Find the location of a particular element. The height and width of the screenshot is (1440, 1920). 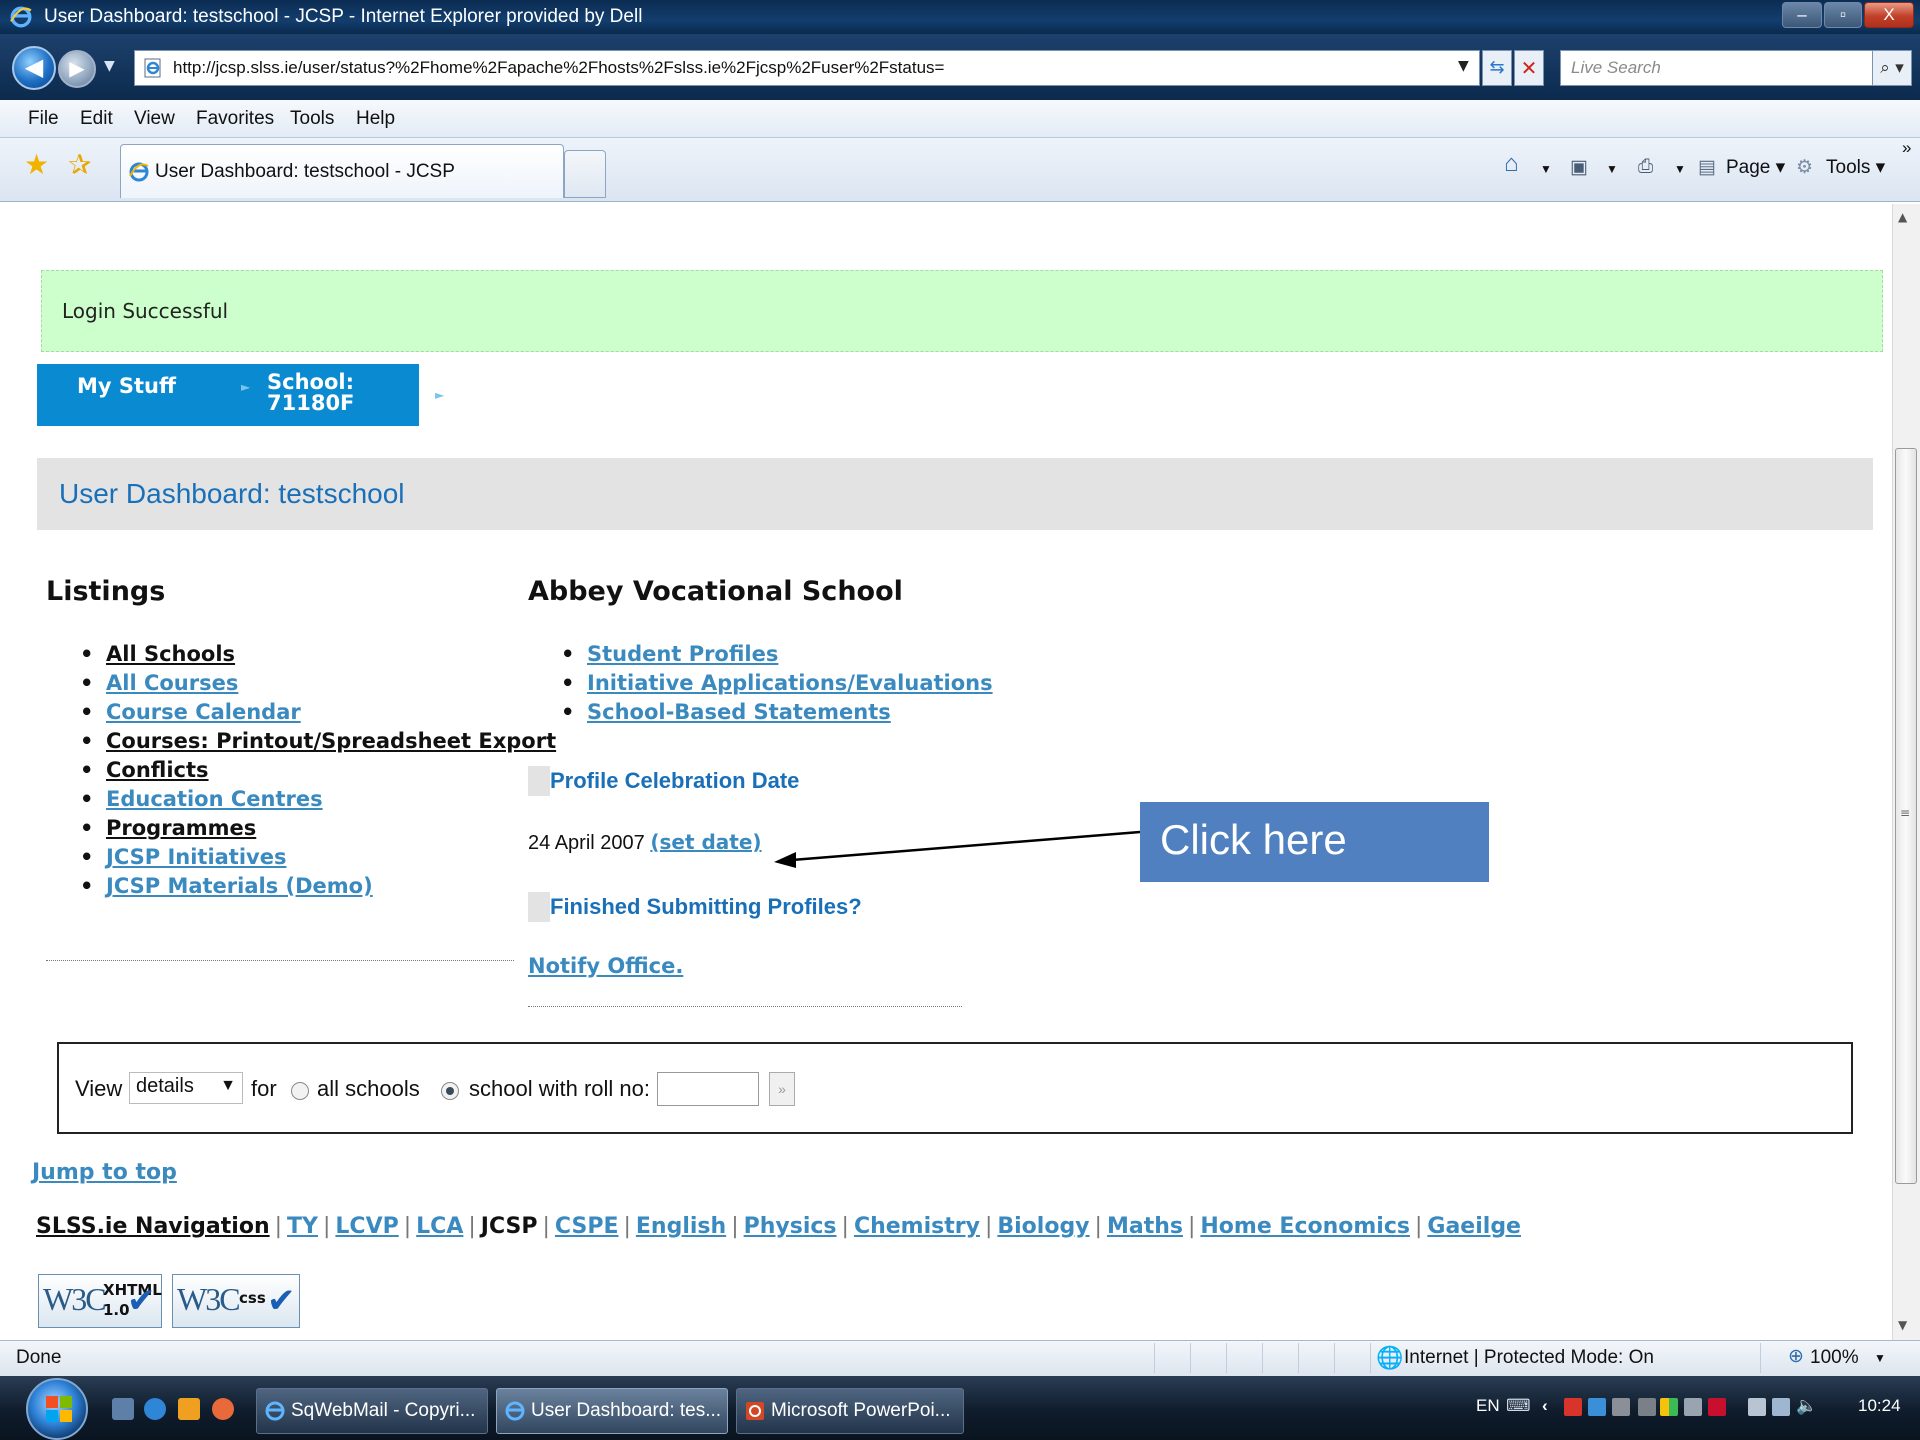

footer-link-maths: Maths is located at coordinates (1145, 1226).